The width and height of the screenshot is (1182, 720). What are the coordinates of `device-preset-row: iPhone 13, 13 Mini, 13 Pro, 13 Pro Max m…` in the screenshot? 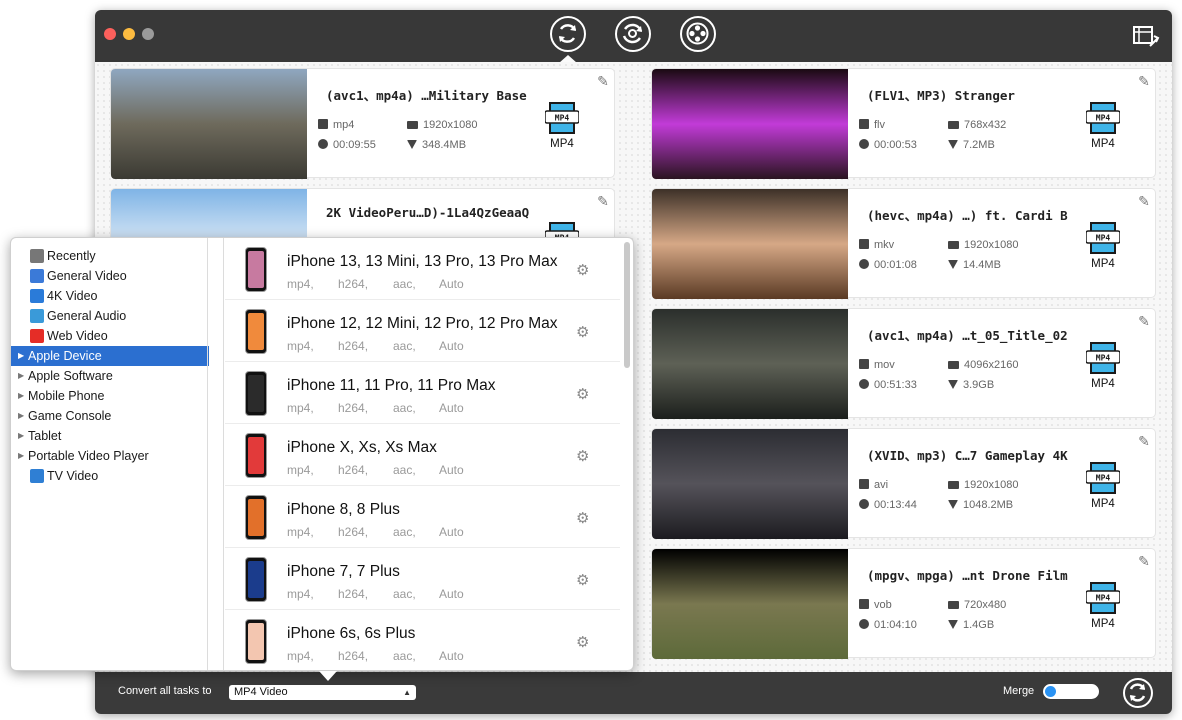 It's located at (422, 269).